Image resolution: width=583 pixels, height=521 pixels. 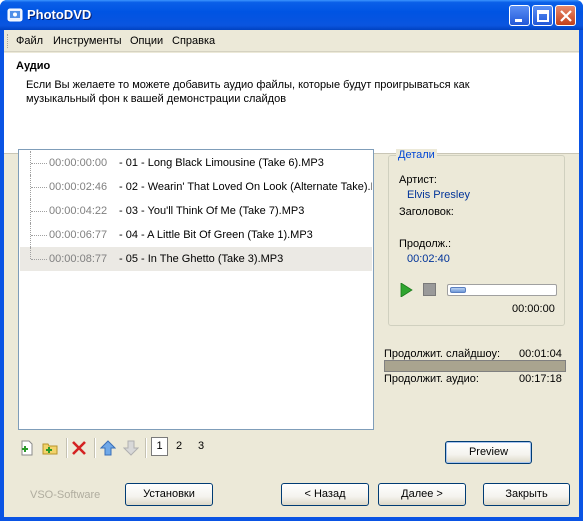 I want to click on title-label: Заголовок:, so click(x=426, y=212).